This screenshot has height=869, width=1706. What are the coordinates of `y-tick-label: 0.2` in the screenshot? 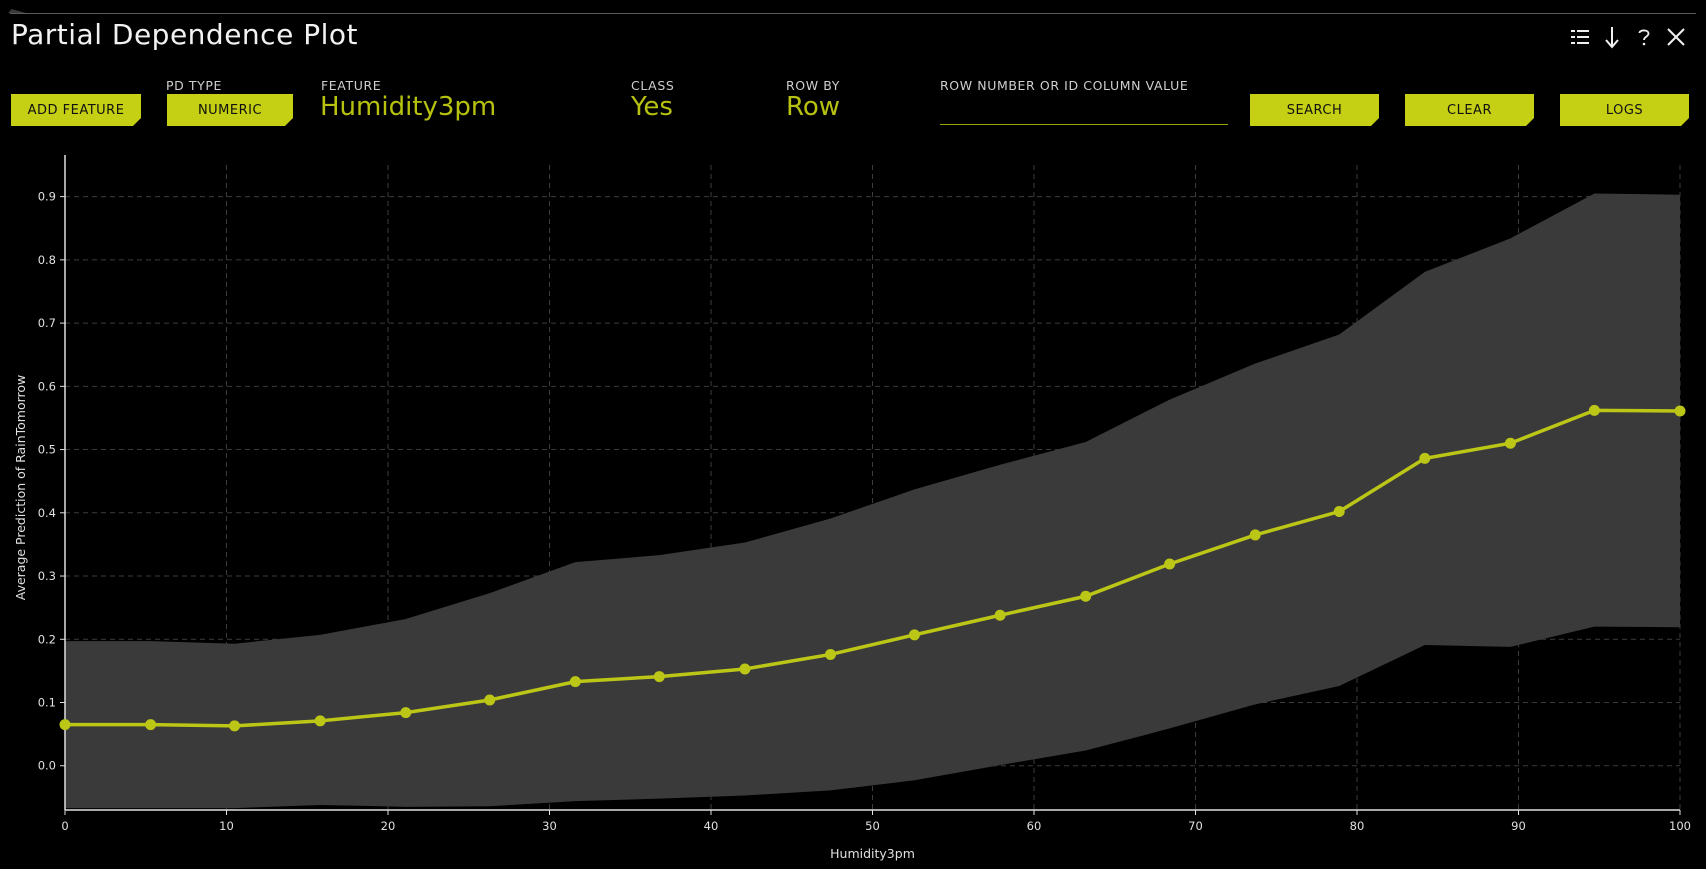 It's located at (47, 639).